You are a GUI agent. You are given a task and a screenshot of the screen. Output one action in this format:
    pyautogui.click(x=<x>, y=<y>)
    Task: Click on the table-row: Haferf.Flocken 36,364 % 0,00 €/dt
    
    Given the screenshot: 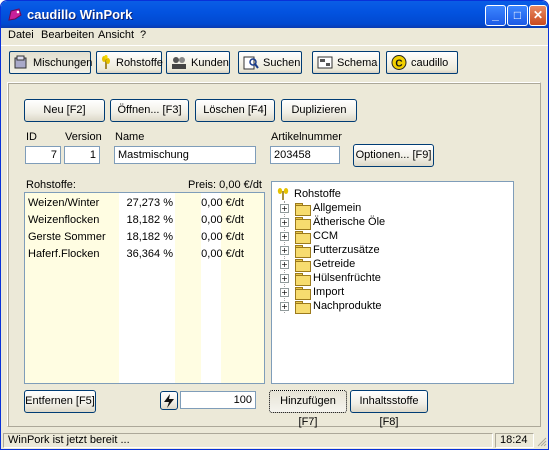 What is the action you would take?
    pyautogui.click(x=144, y=254)
    